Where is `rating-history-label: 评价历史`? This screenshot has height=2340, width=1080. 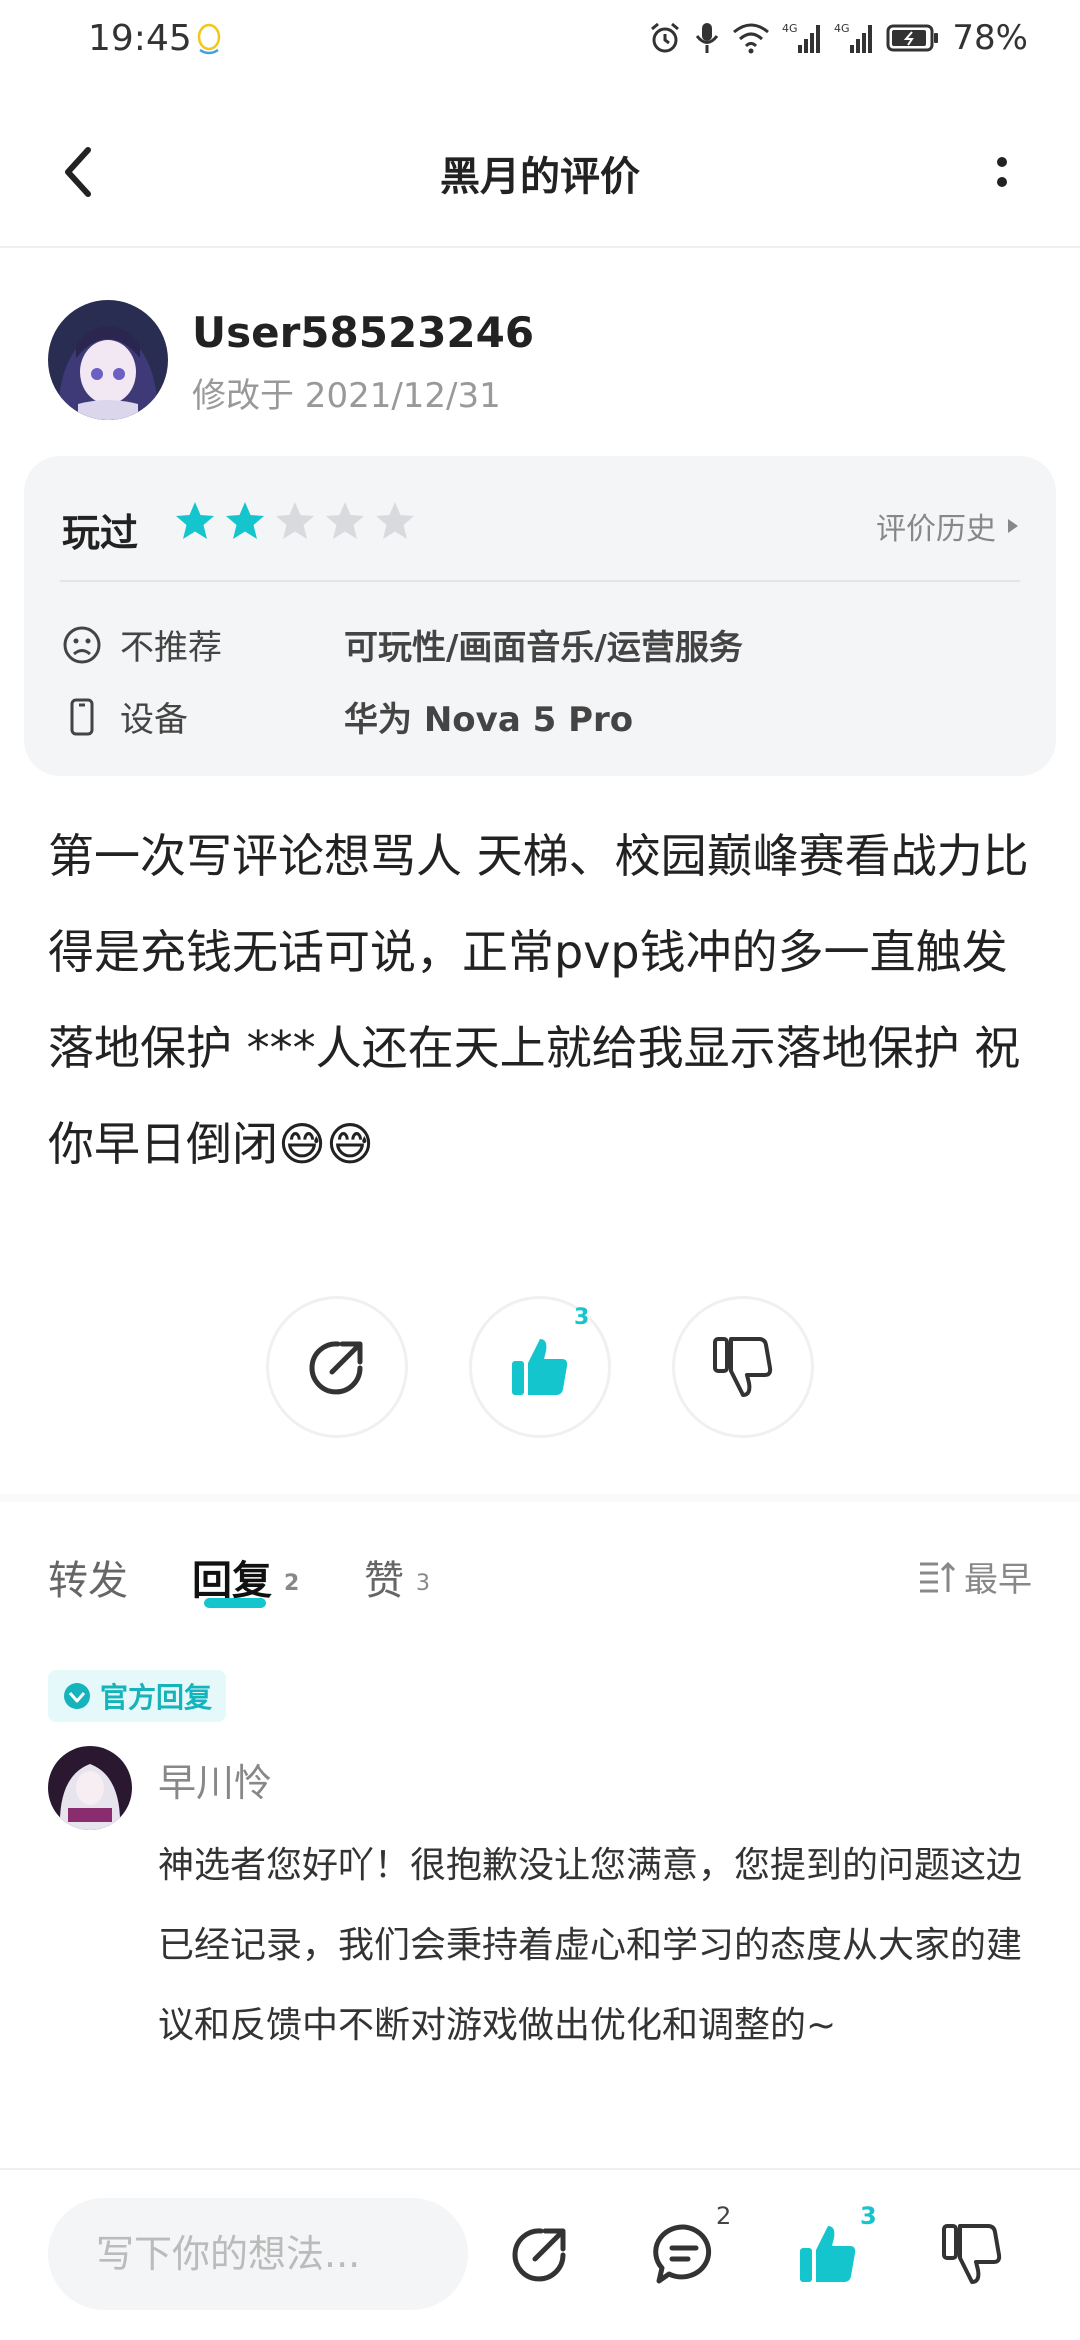
rating-history-label: 评价历史 is located at coordinates (936, 529).